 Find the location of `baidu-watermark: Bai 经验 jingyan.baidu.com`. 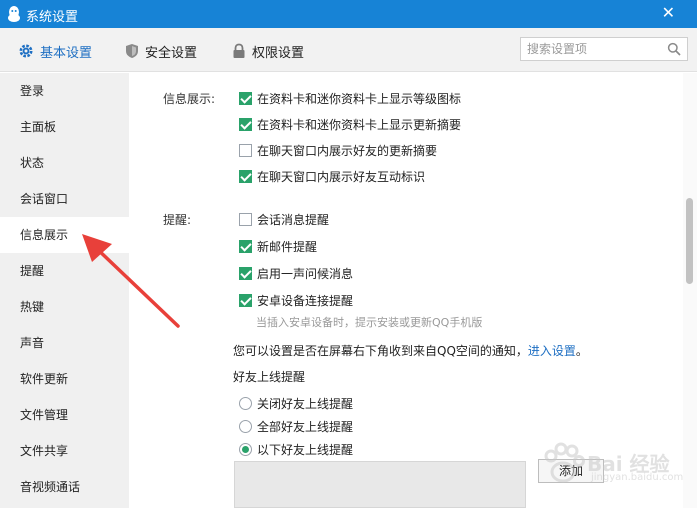

baidu-watermark: Bai 经验 jingyan.baidu.com is located at coordinates (612, 462).